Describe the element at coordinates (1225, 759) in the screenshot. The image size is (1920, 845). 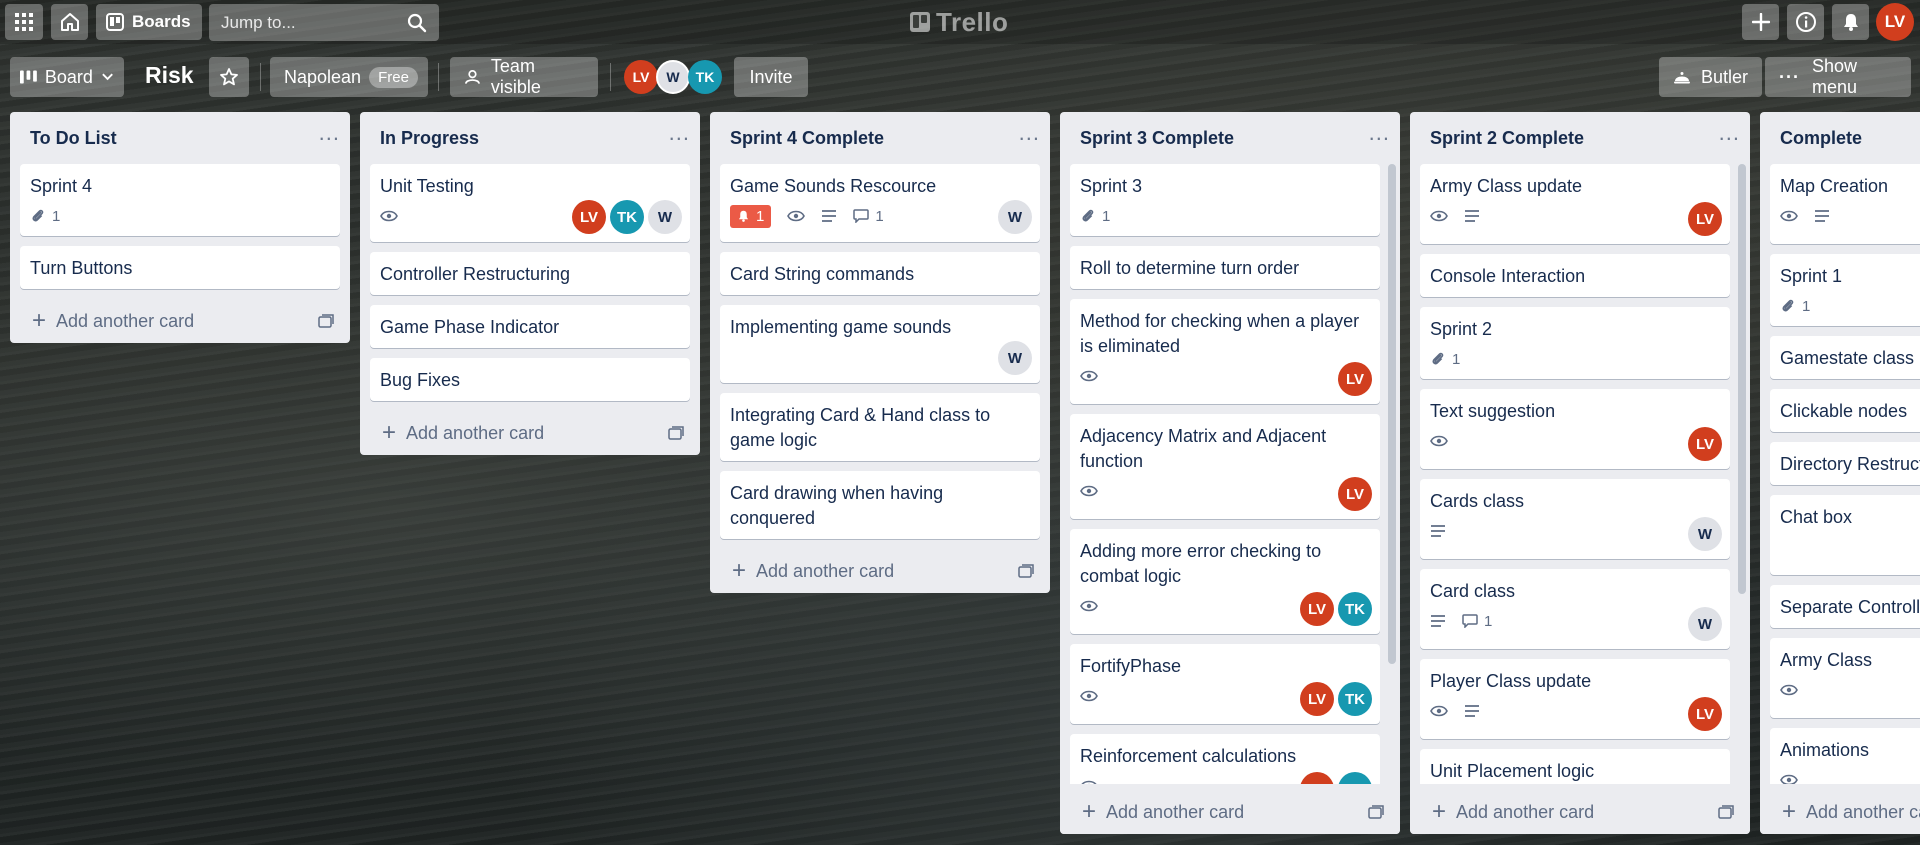
I see `card: Reinforcement calculations LV TK` at that location.